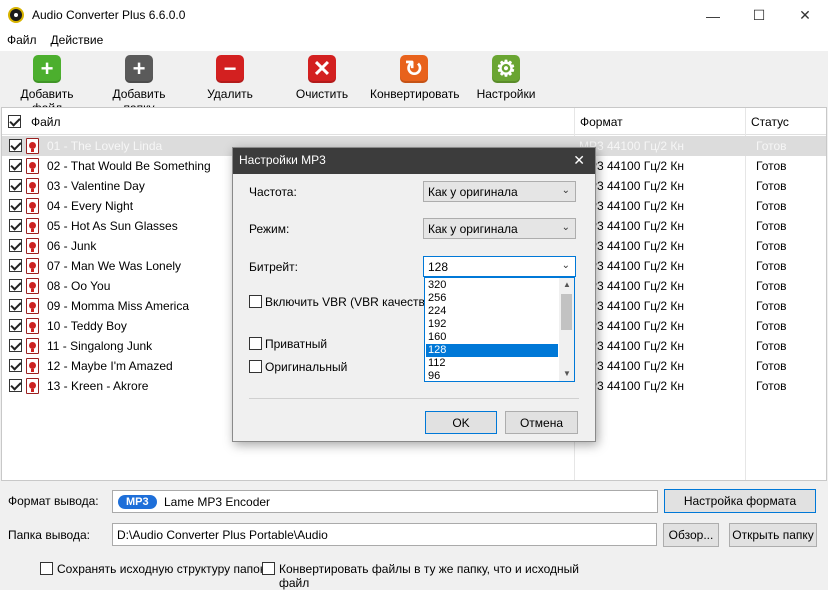 Image resolution: width=828 pixels, height=590 pixels. Describe the element at coordinates (352, 302) in the screenshot. I see `vbr-label: Включить VBR (VBR качество:)` at that location.